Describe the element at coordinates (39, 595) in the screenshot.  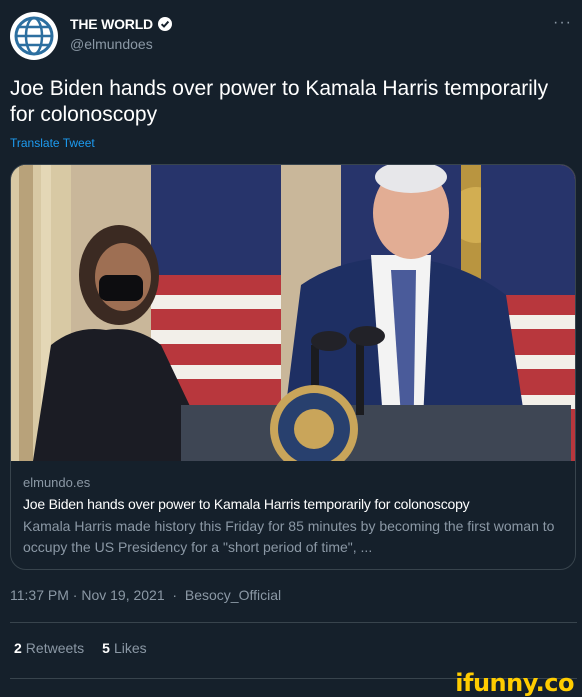
I see `tweet-time: 11:37 PM` at that location.